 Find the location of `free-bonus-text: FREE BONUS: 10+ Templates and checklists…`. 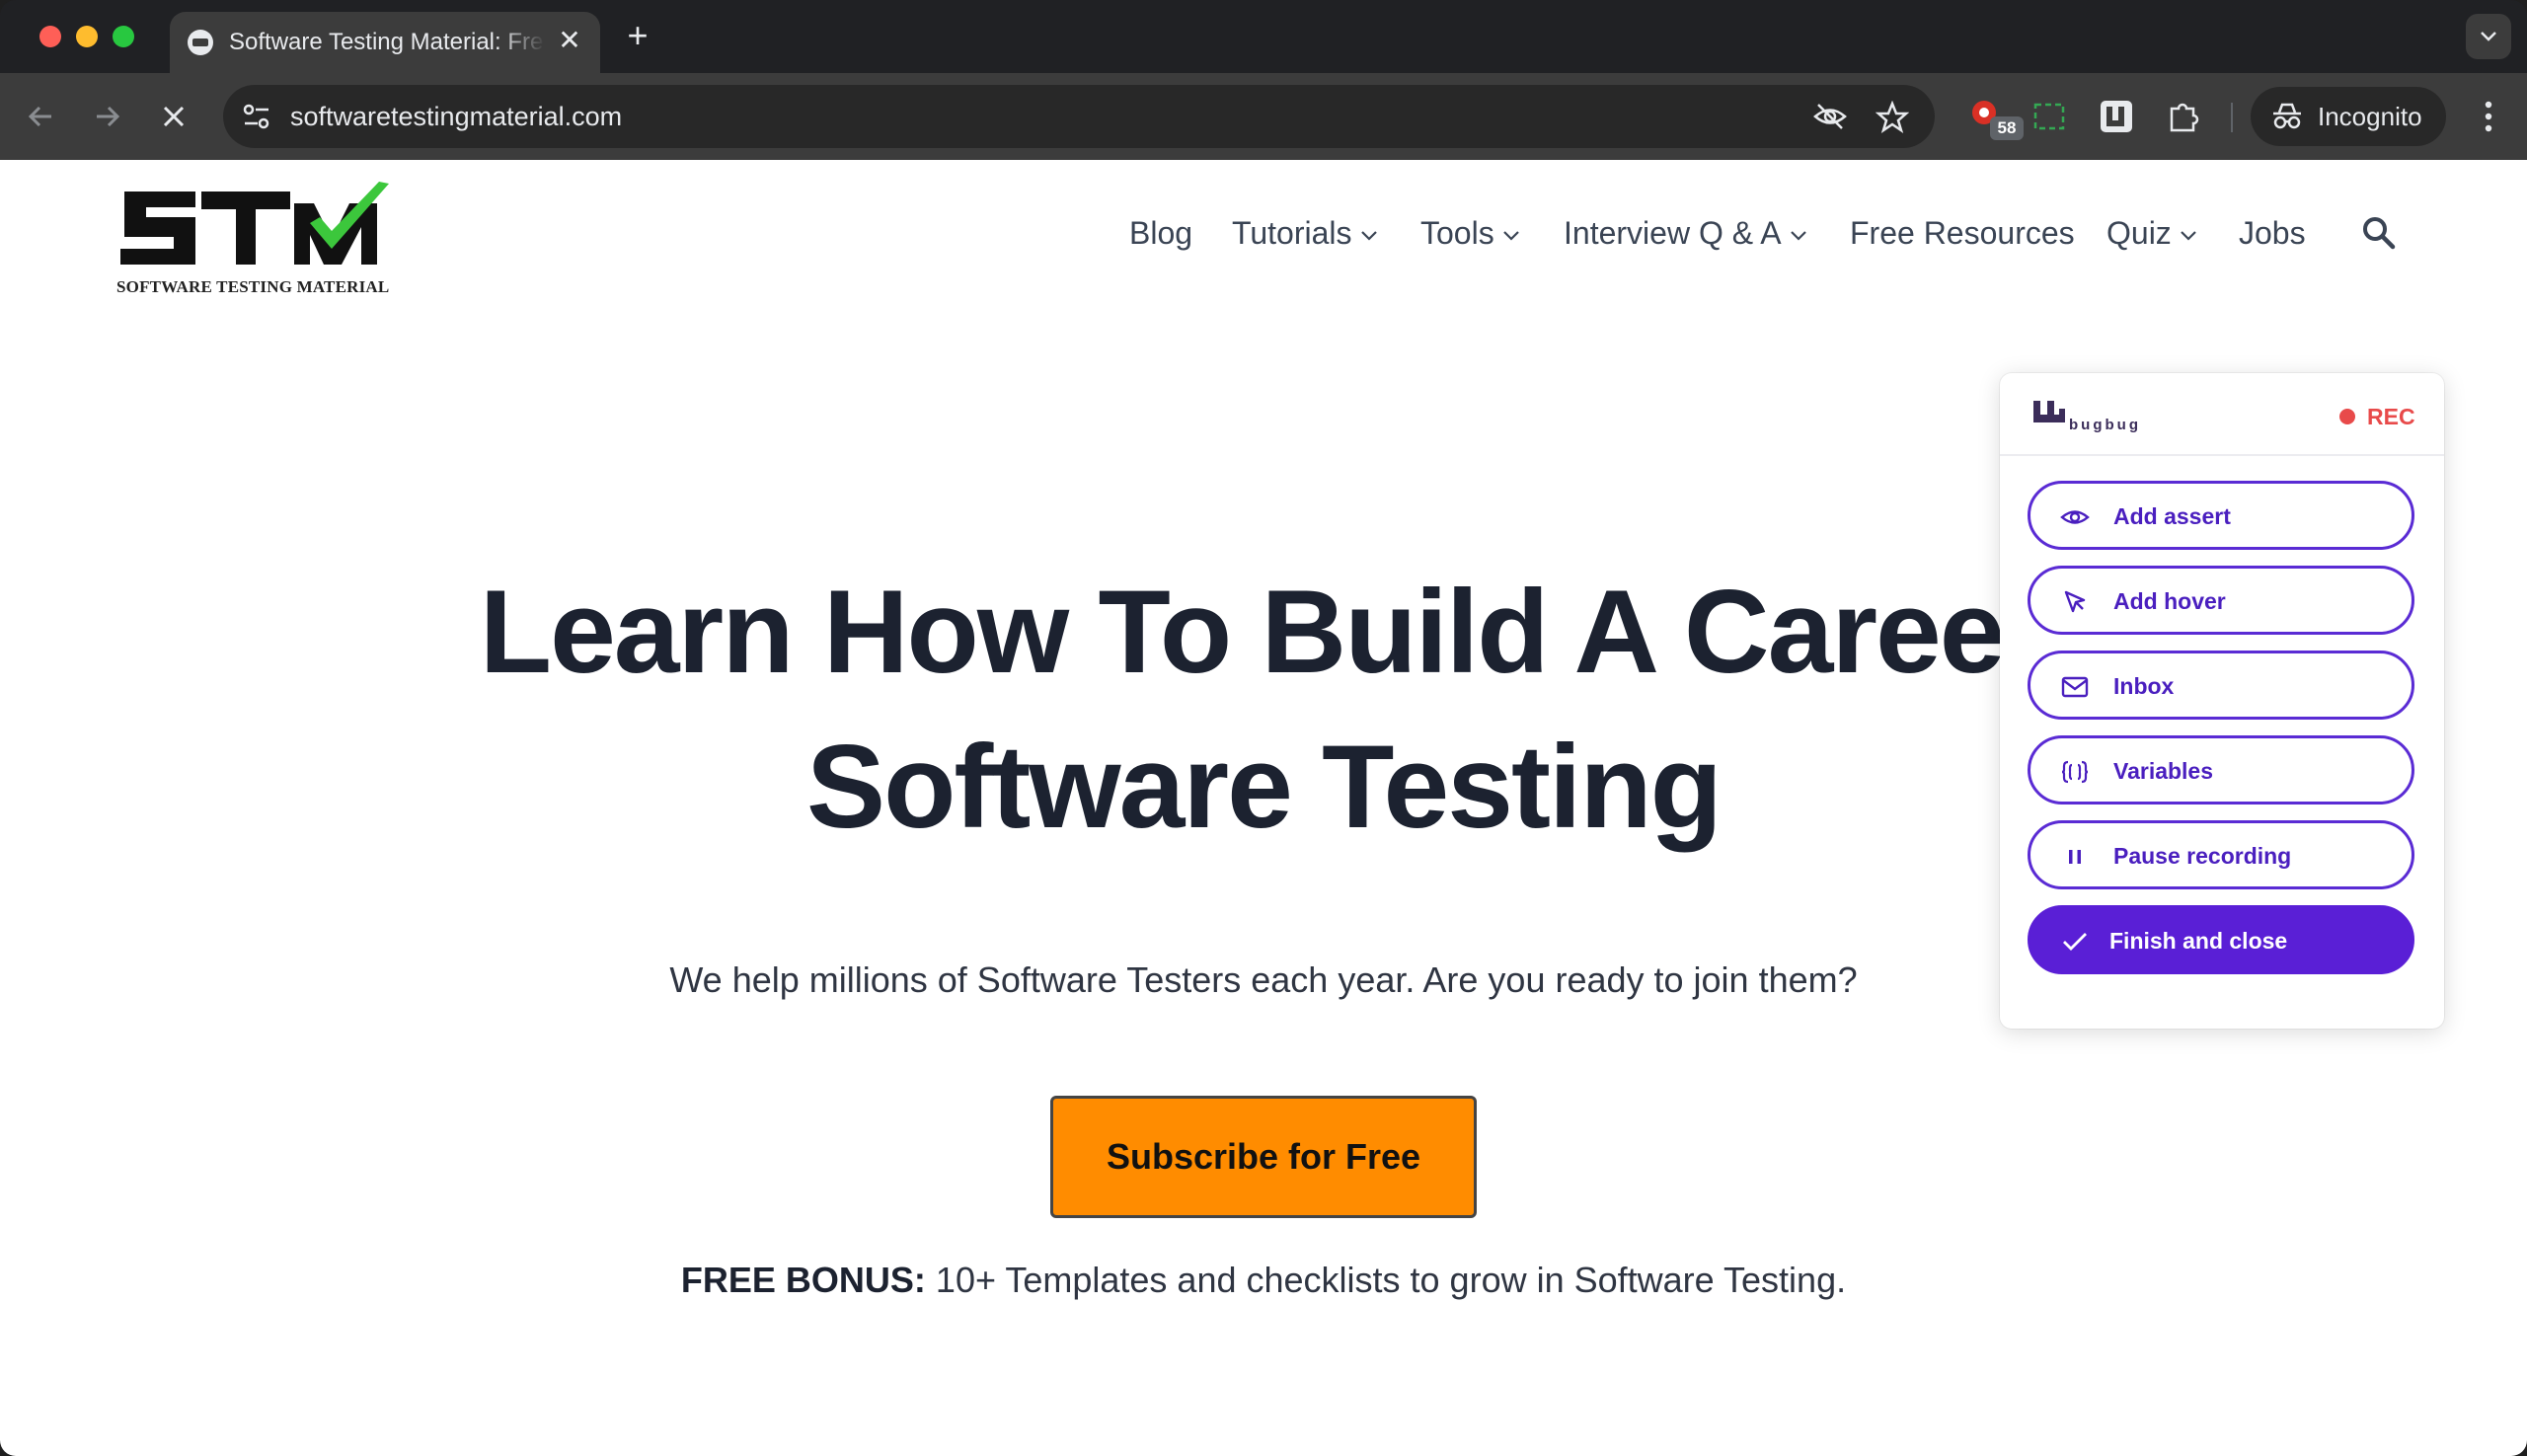

free-bonus-text: FREE BONUS: 10+ Templates and checklists… is located at coordinates (1263, 1280).